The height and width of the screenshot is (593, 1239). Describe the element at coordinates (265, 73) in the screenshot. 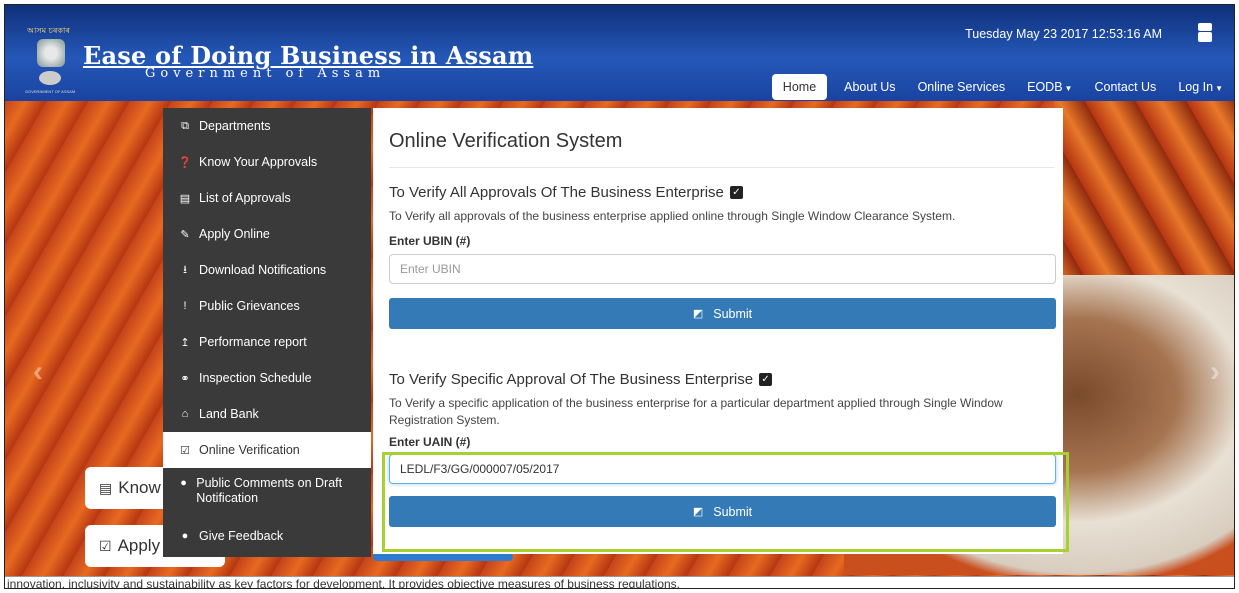

I see `site-subtitle: Government of Assam` at that location.